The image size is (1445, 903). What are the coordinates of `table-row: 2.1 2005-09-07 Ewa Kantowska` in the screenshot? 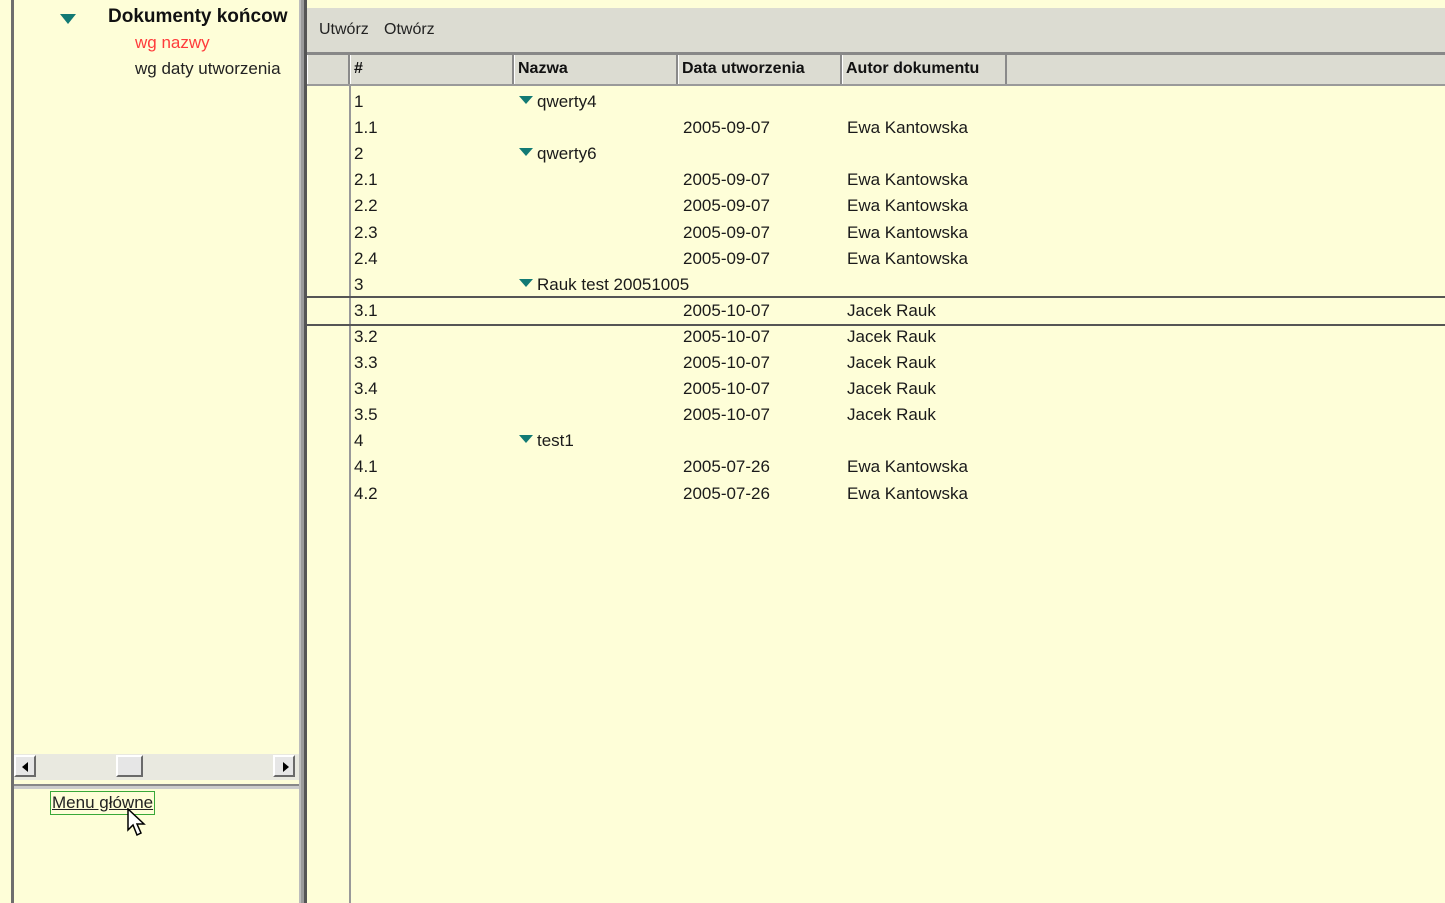 It's located at (876, 180).